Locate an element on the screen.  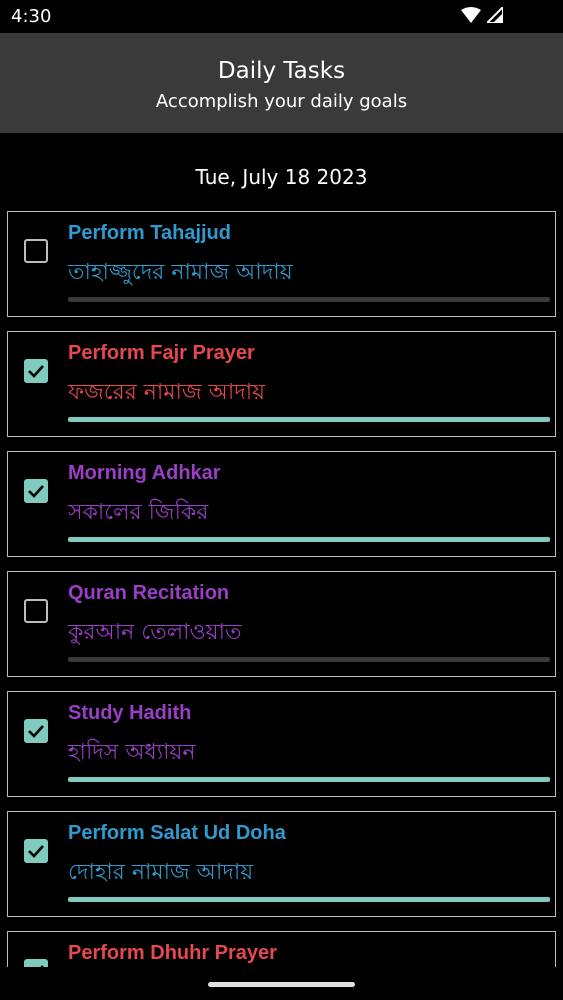
task-title: Perform Fajr Prayer is located at coordinates (161, 353).